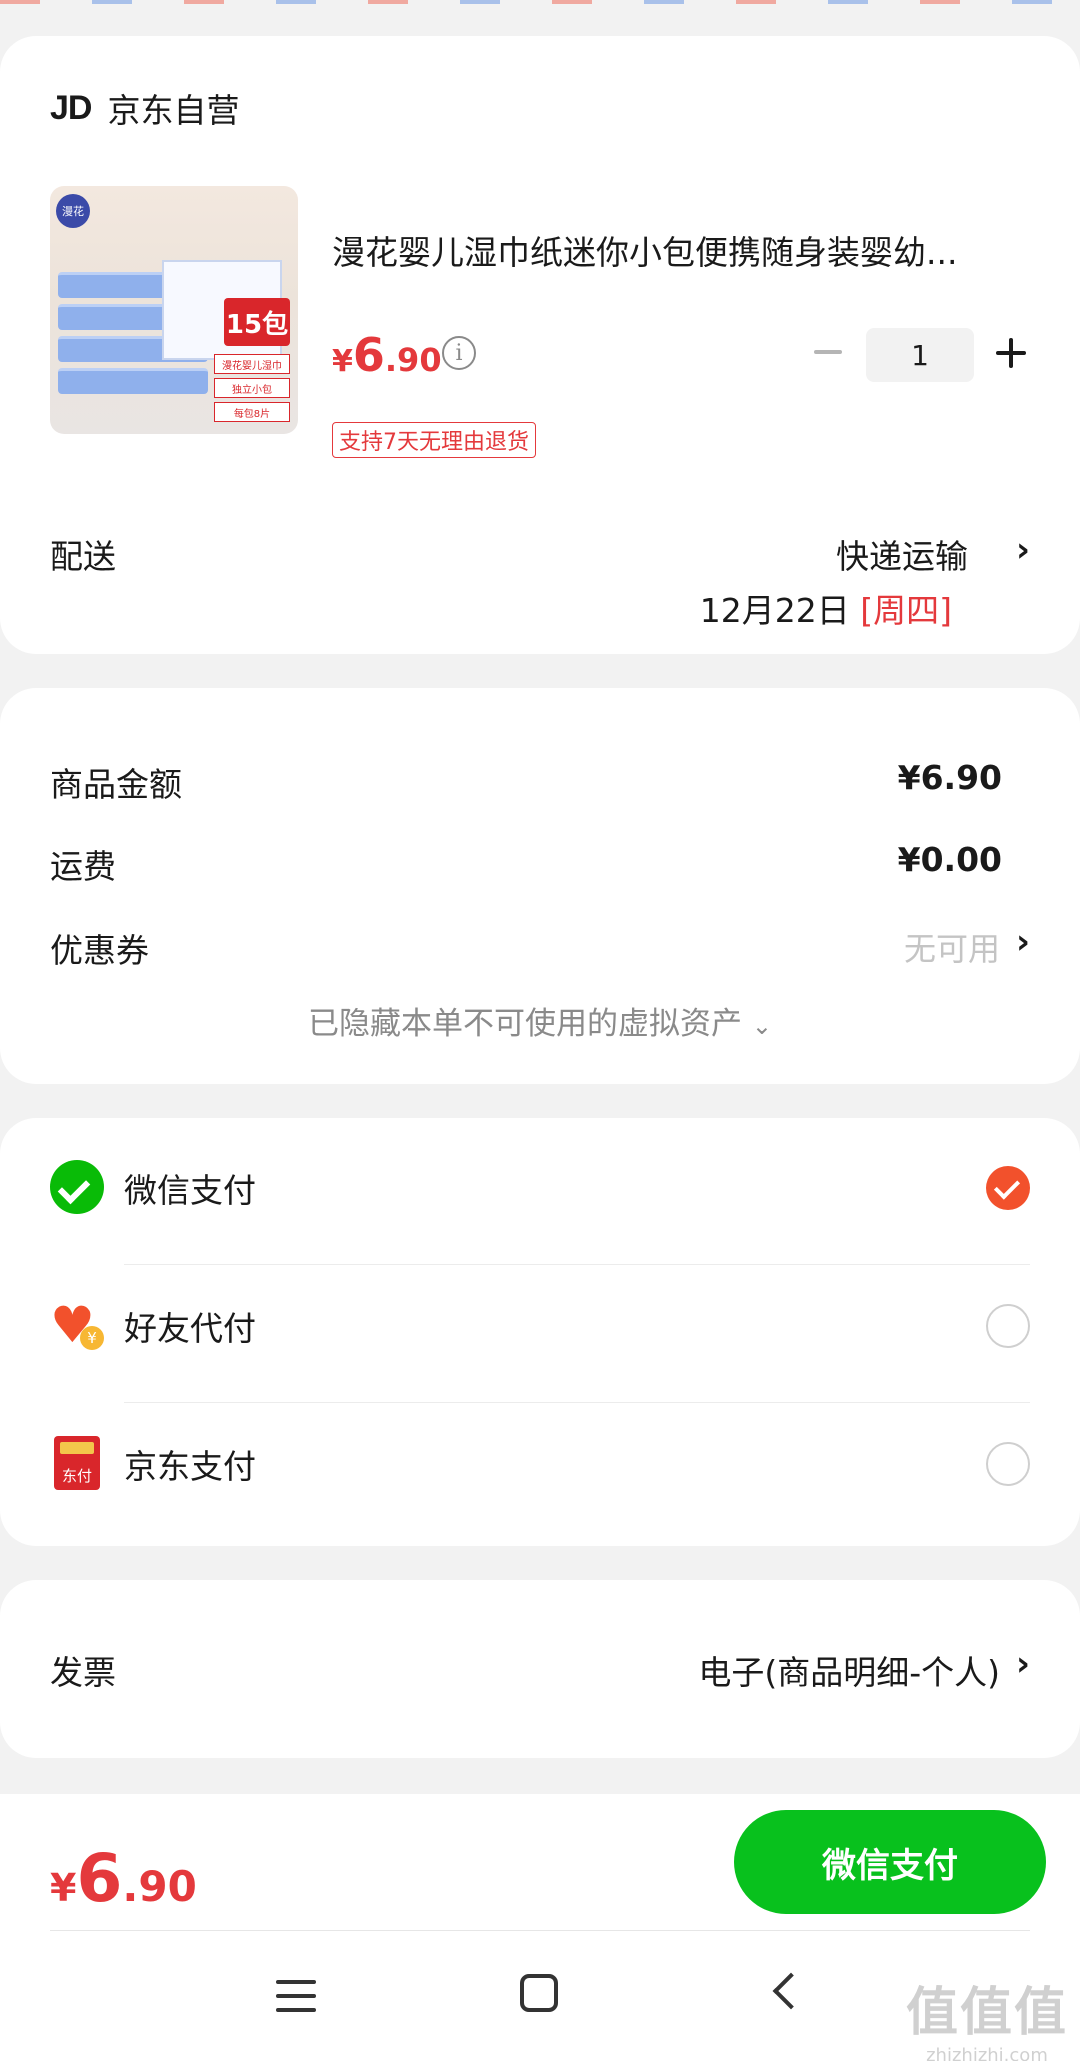  I want to click on price-currency: ¥, so click(342, 361).